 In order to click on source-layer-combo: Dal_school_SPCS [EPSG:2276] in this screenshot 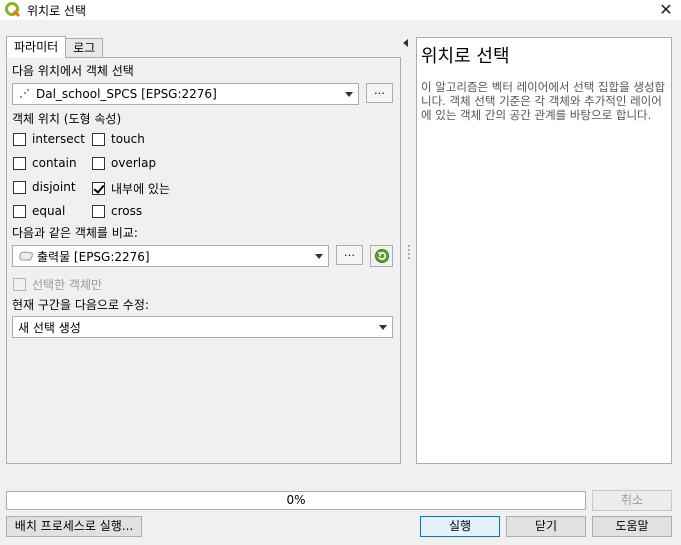, I will do `click(185, 94)`.